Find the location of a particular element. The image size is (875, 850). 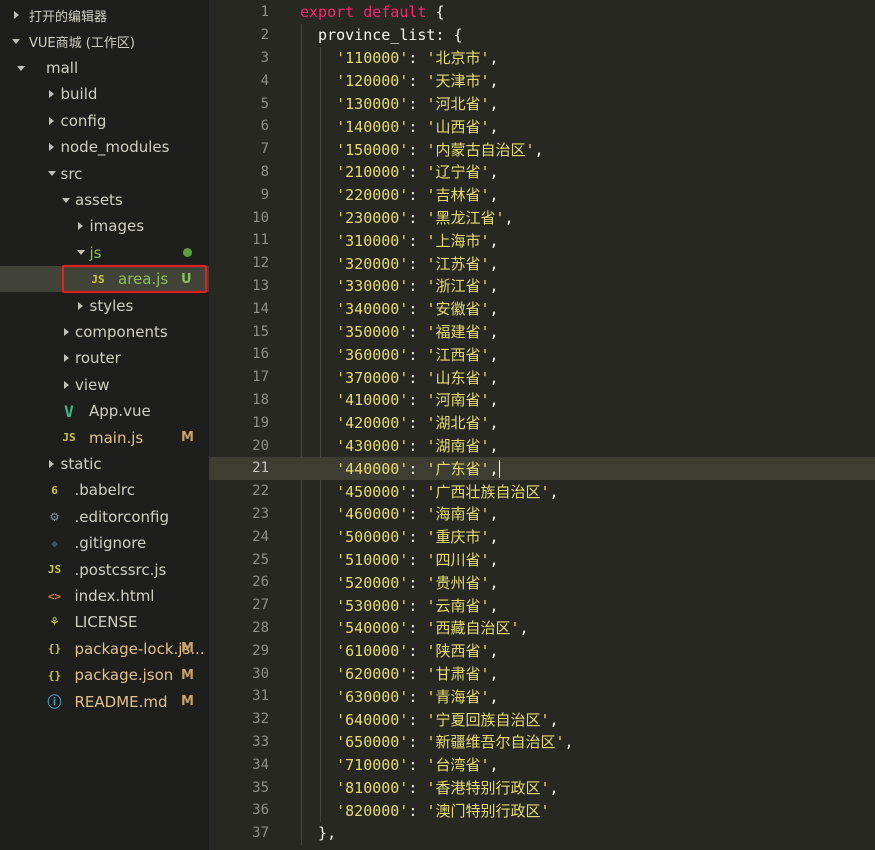

code-line: 17 '370000': '山东省', is located at coordinates (542, 377).